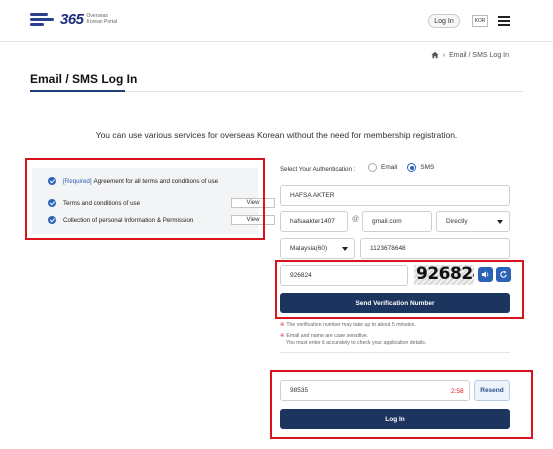 Image resolution: width=553 pixels, height=449 pixels. I want to click on site-logo: 365 Overseas Korean Portal, so click(73, 19).